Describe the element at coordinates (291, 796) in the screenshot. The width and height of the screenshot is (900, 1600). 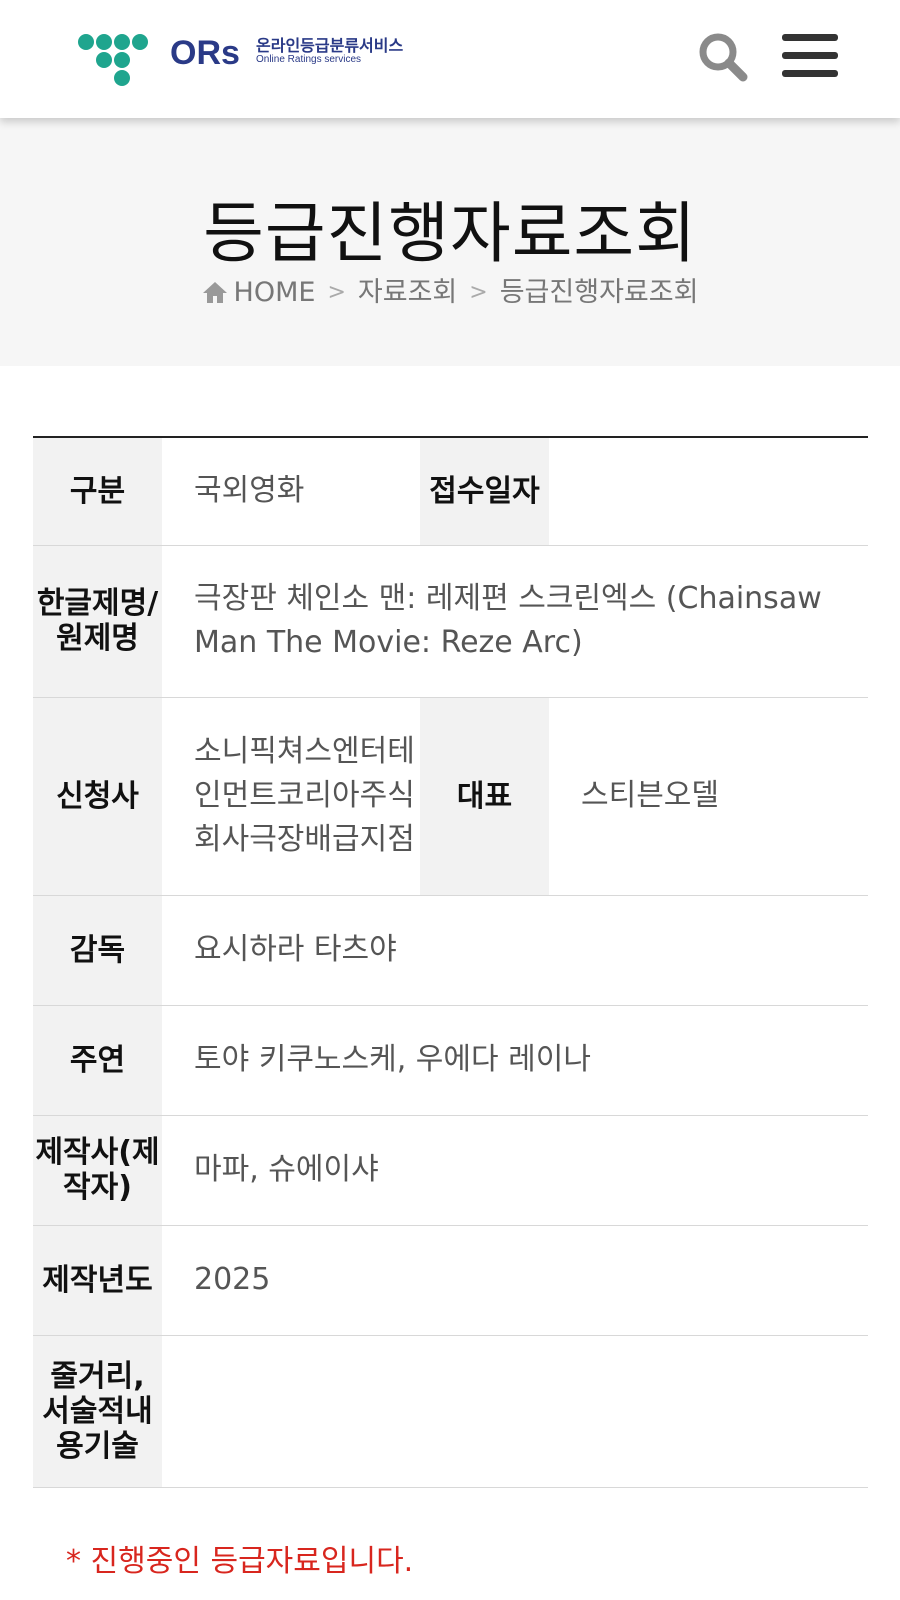
I see `applicant-value: 소니픽쳐스엔터테인먼트코리아주식회사극장배급지점` at that location.